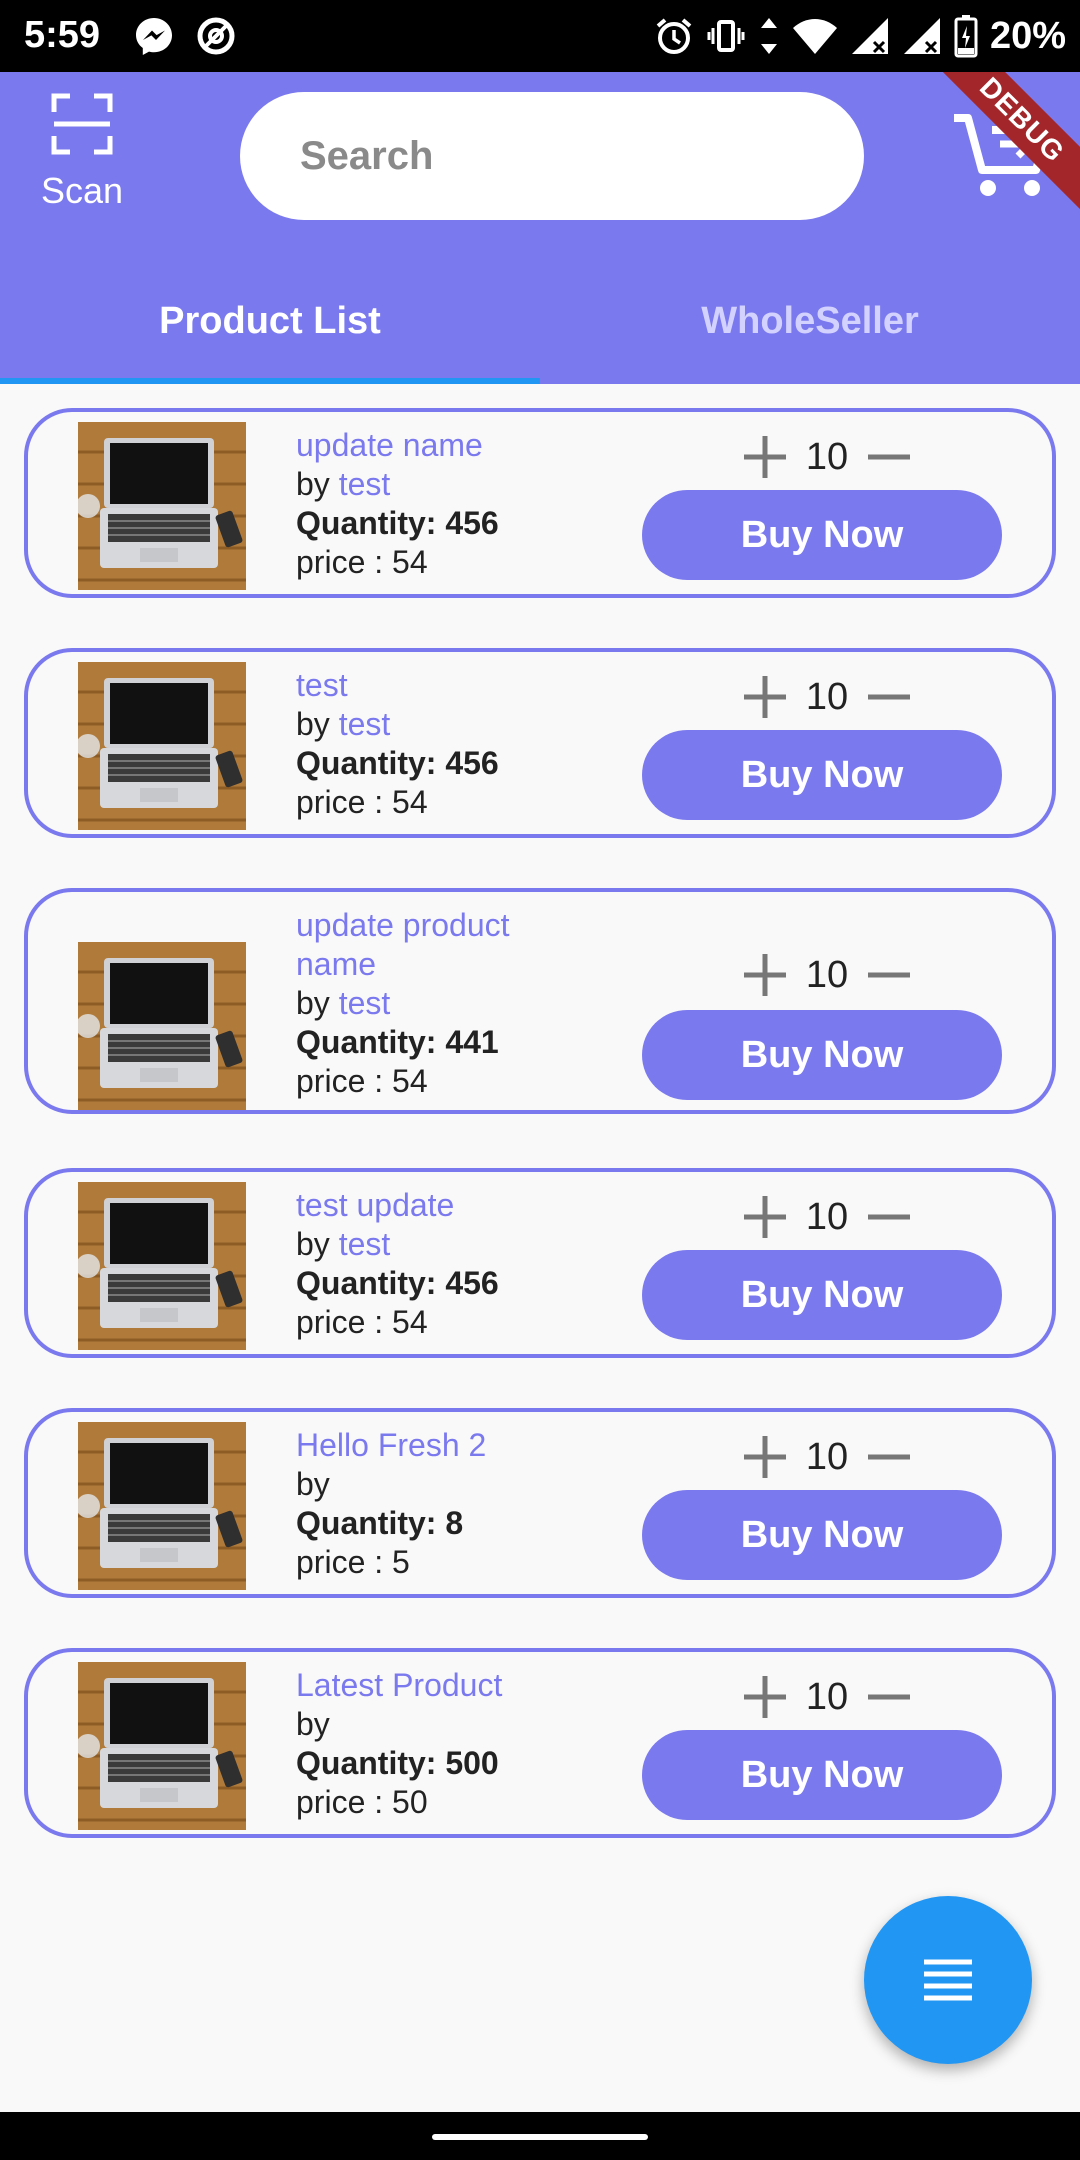  I want to click on product-name: test, so click(436, 685).